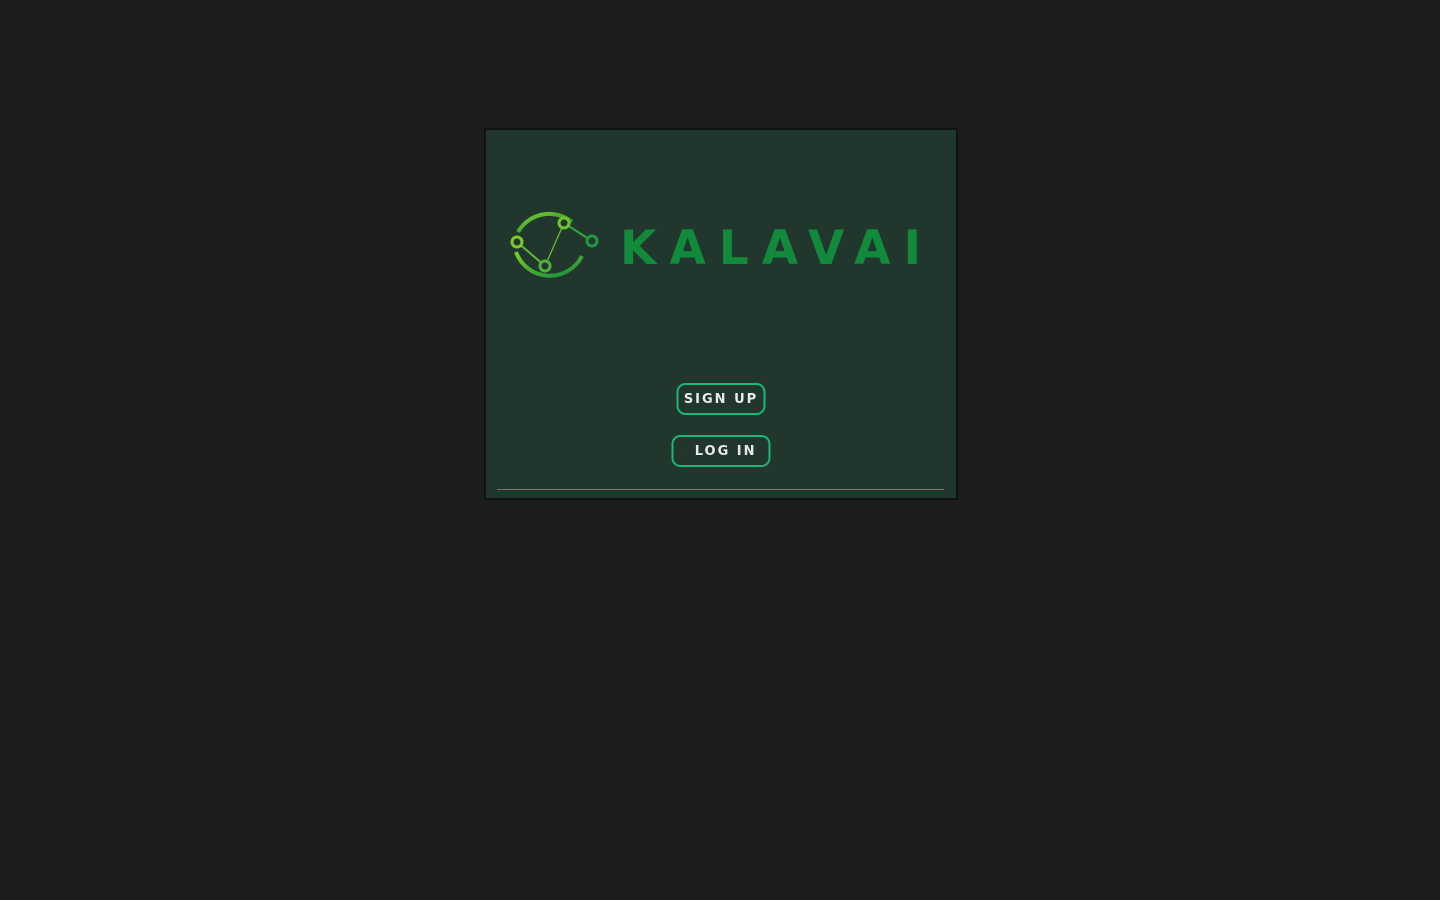 The height and width of the screenshot is (900, 1440). I want to click on brand-logo: KALAVAI, so click(723, 244).